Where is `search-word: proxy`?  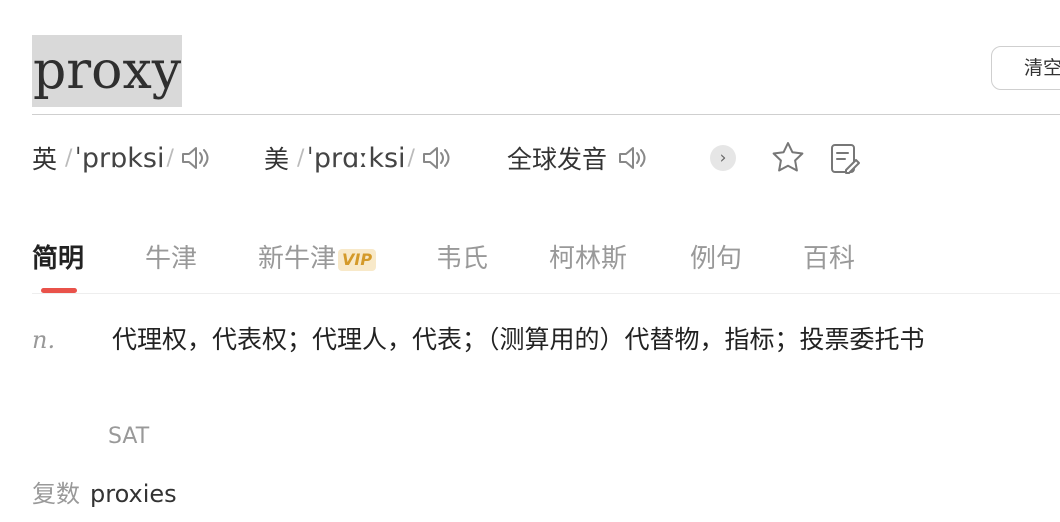
search-word: proxy is located at coordinates (107, 71).